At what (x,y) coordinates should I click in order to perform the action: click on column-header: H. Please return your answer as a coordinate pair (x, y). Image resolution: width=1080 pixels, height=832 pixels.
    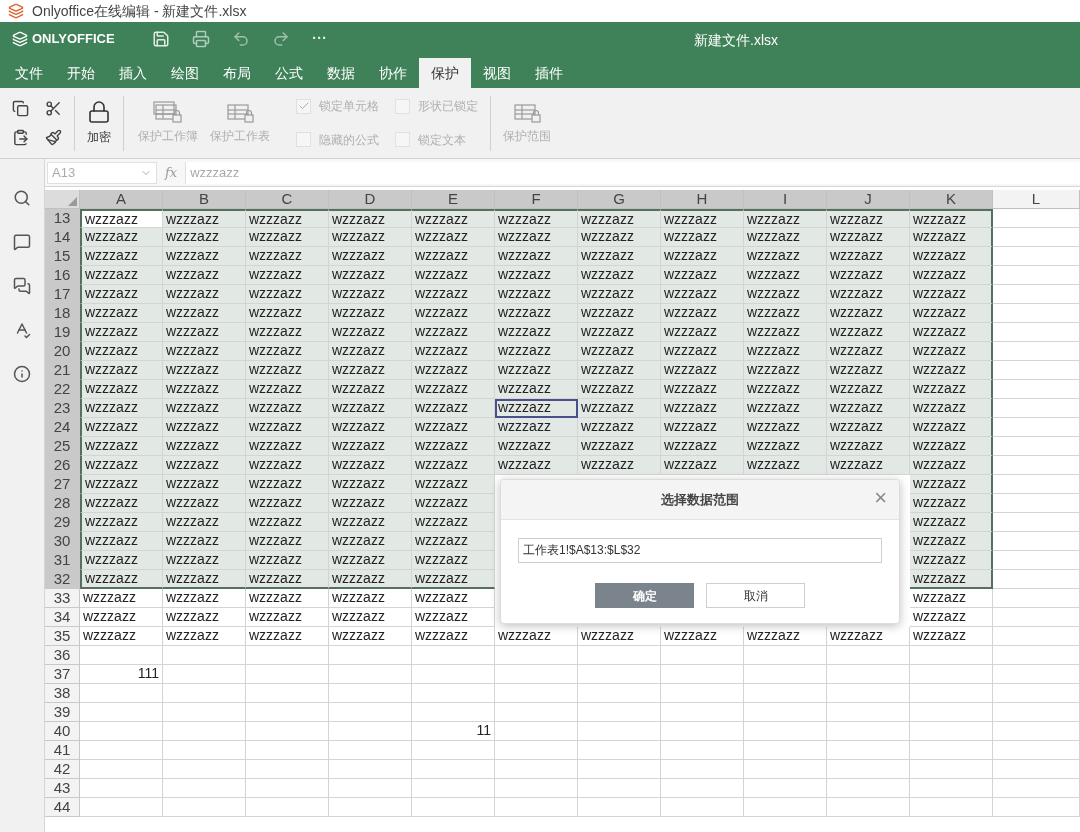
    Looking at the image, I should click on (702, 199).